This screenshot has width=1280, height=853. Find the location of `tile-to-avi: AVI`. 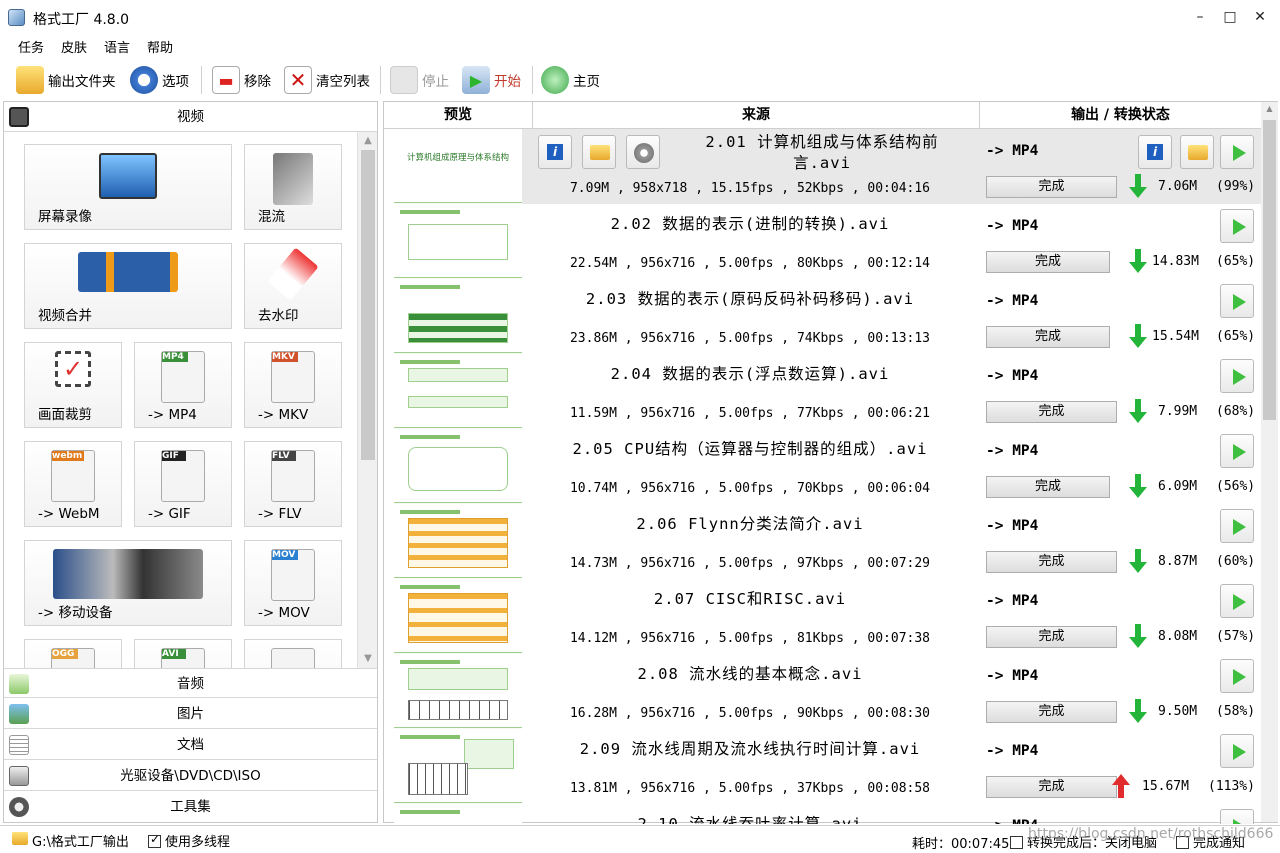

tile-to-avi: AVI is located at coordinates (183, 653).